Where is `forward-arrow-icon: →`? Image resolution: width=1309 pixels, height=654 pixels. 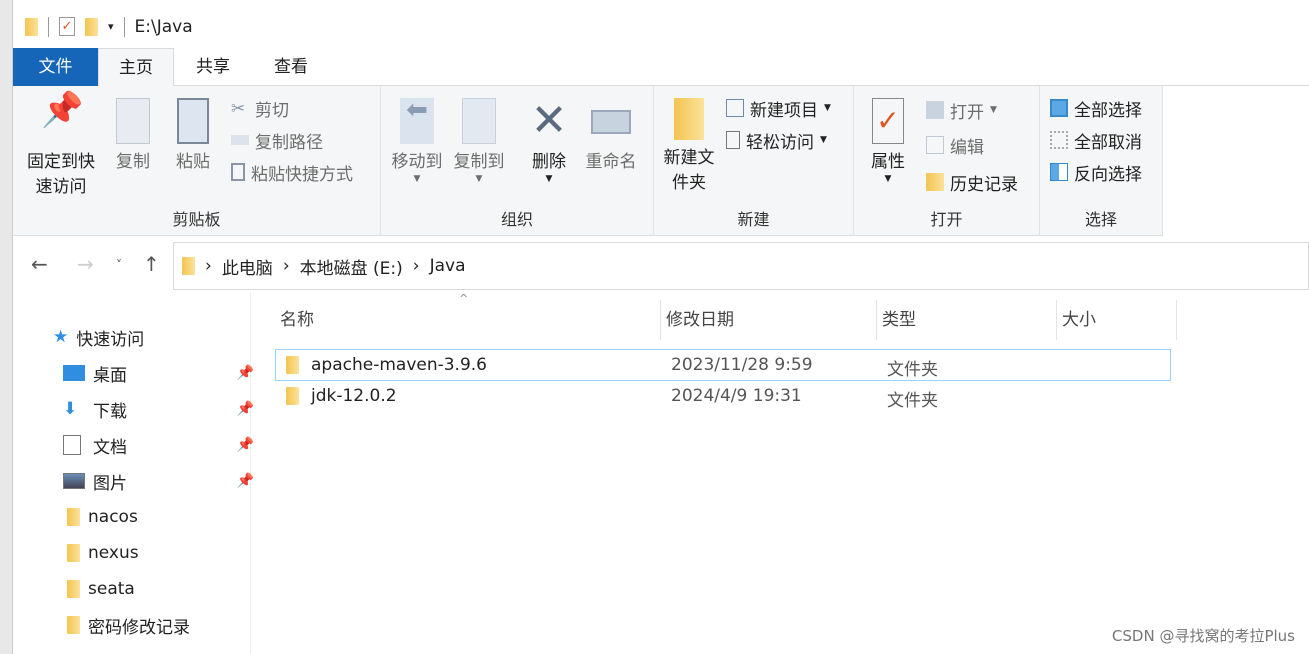 forward-arrow-icon: → is located at coordinates (85, 264).